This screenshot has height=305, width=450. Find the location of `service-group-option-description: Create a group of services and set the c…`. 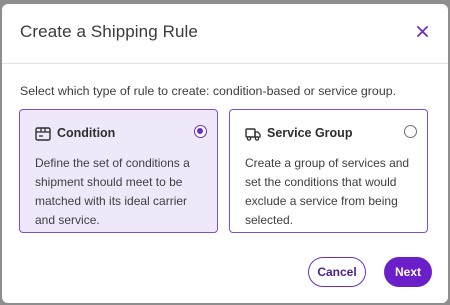

service-group-option-description: Create a group of services and set the c… is located at coordinates (327, 191).